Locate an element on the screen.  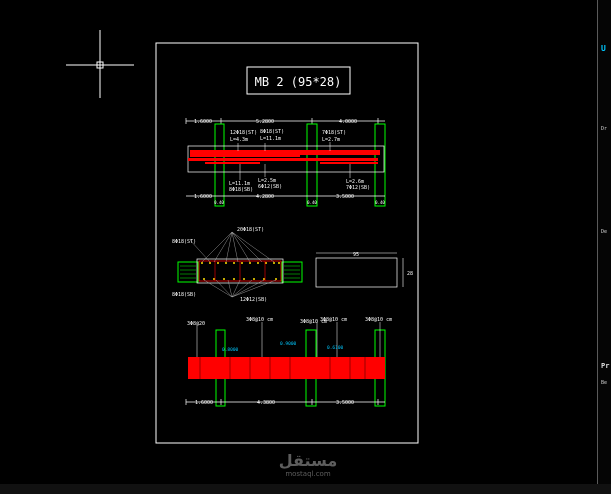
title-box: MB 2 (95*28) is located at coordinates (298, 80).